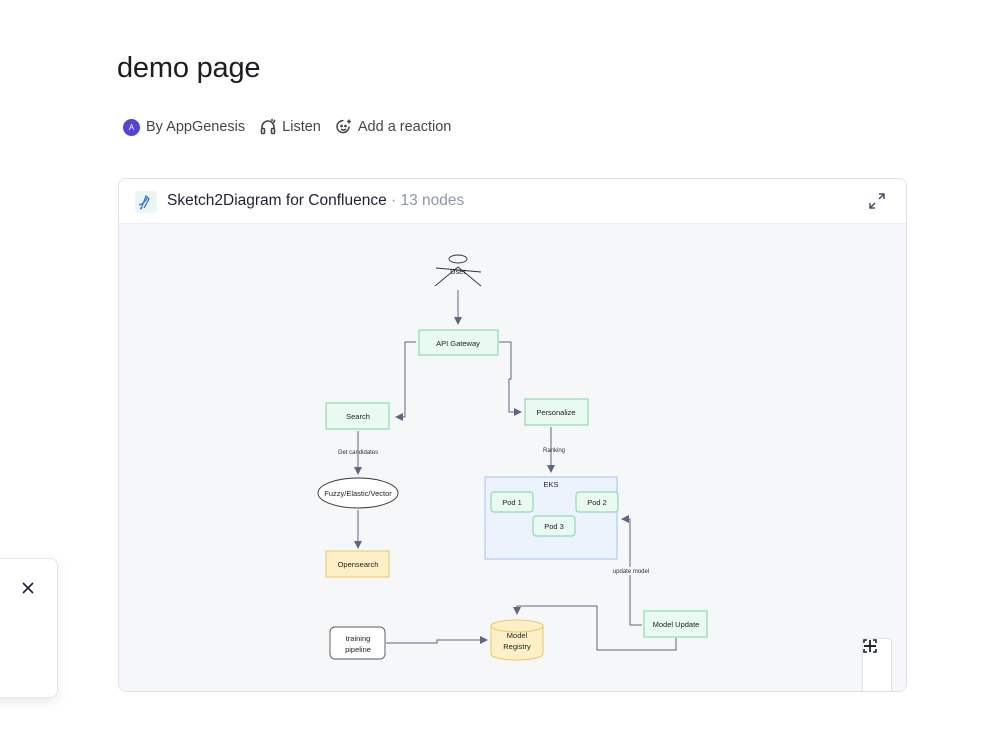  What do you see at coordinates (277, 200) in the screenshot?
I see `app-name: Sketch2Diagram for Confluence` at bounding box center [277, 200].